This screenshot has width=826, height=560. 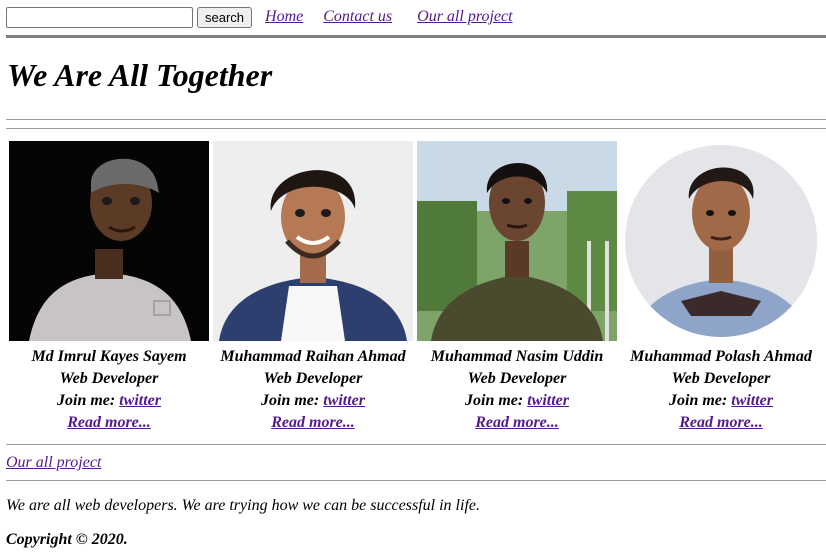 What do you see at coordinates (416, 36) in the screenshot?
I see `header-divider` at bounding box center [416, 36].